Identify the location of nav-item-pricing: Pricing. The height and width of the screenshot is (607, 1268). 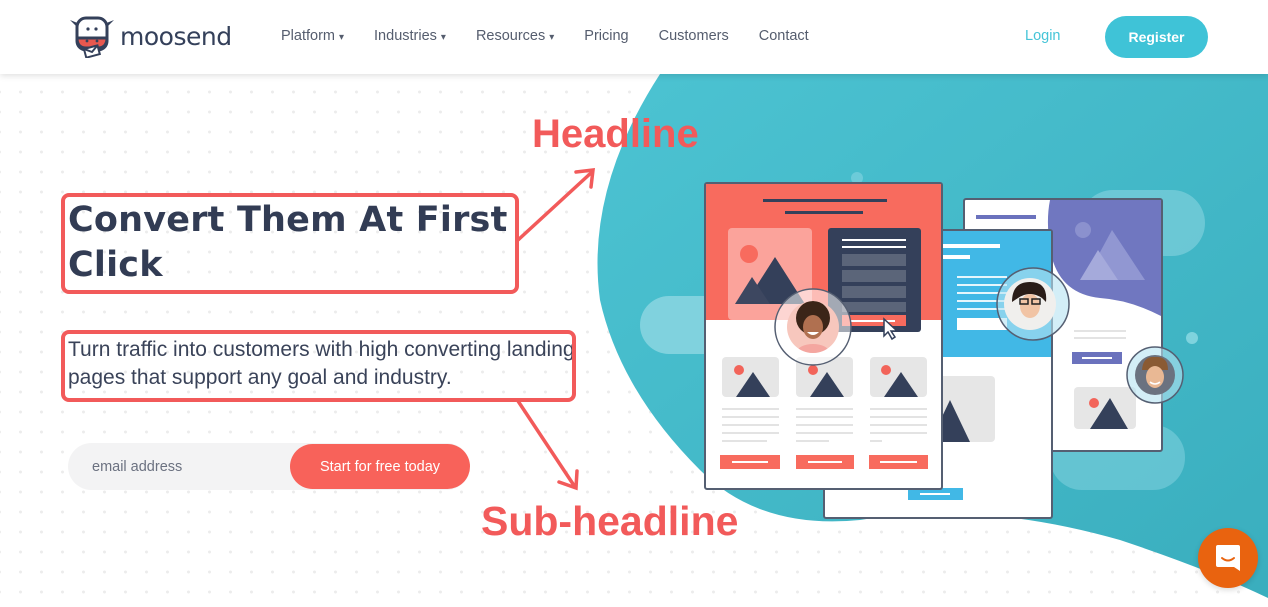
(606, 36).